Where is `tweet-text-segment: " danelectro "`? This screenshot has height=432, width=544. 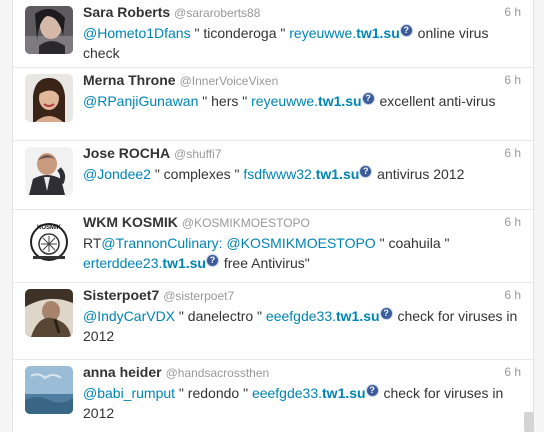
tweet-text-segment: " danelectro " is located at coordinates (220, 316).